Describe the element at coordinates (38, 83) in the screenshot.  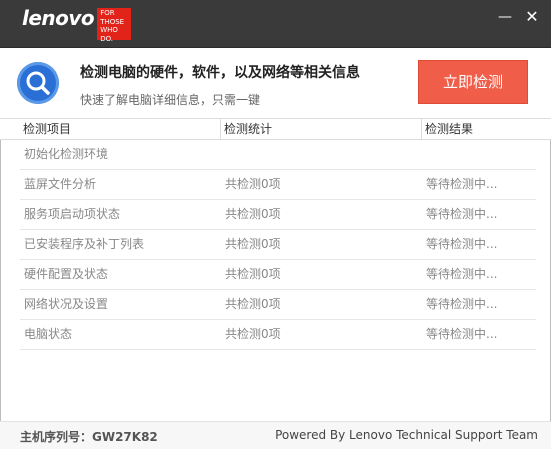
I see `search-icon` at that location.